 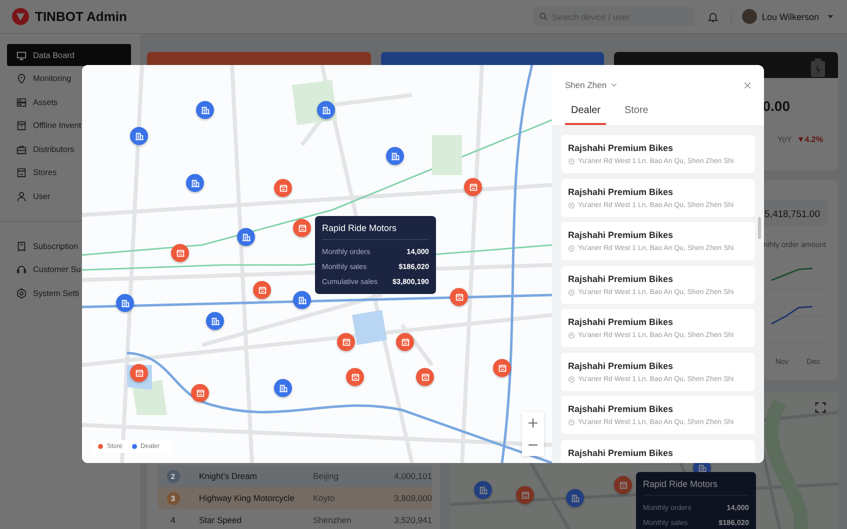 What do you see at coordinates (221, 520) in the screenshot?
I see `table-cell-text: Star Speed` at bounding box center [221, 520].